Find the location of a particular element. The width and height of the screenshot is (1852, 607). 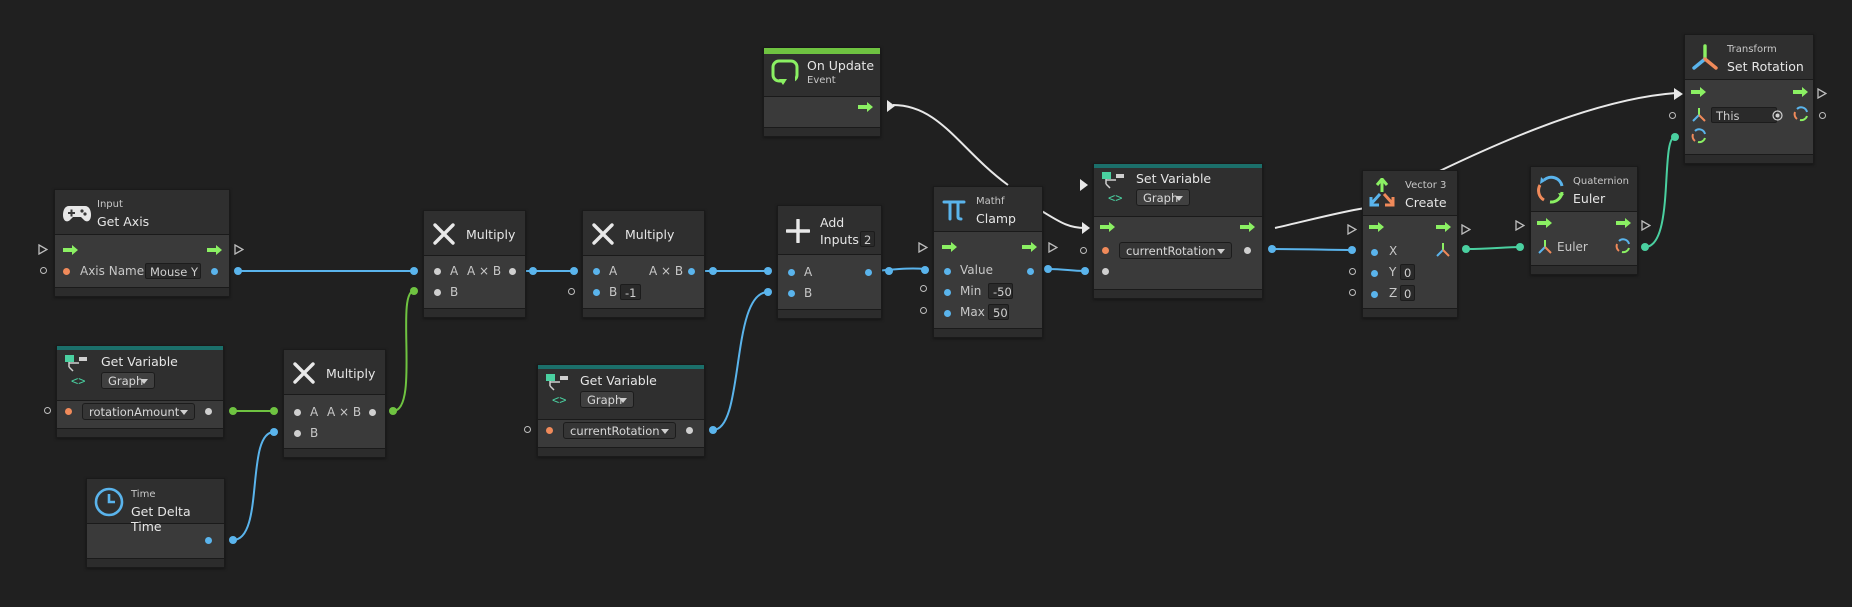

sum-output-port is located at coordinates (868, 272).